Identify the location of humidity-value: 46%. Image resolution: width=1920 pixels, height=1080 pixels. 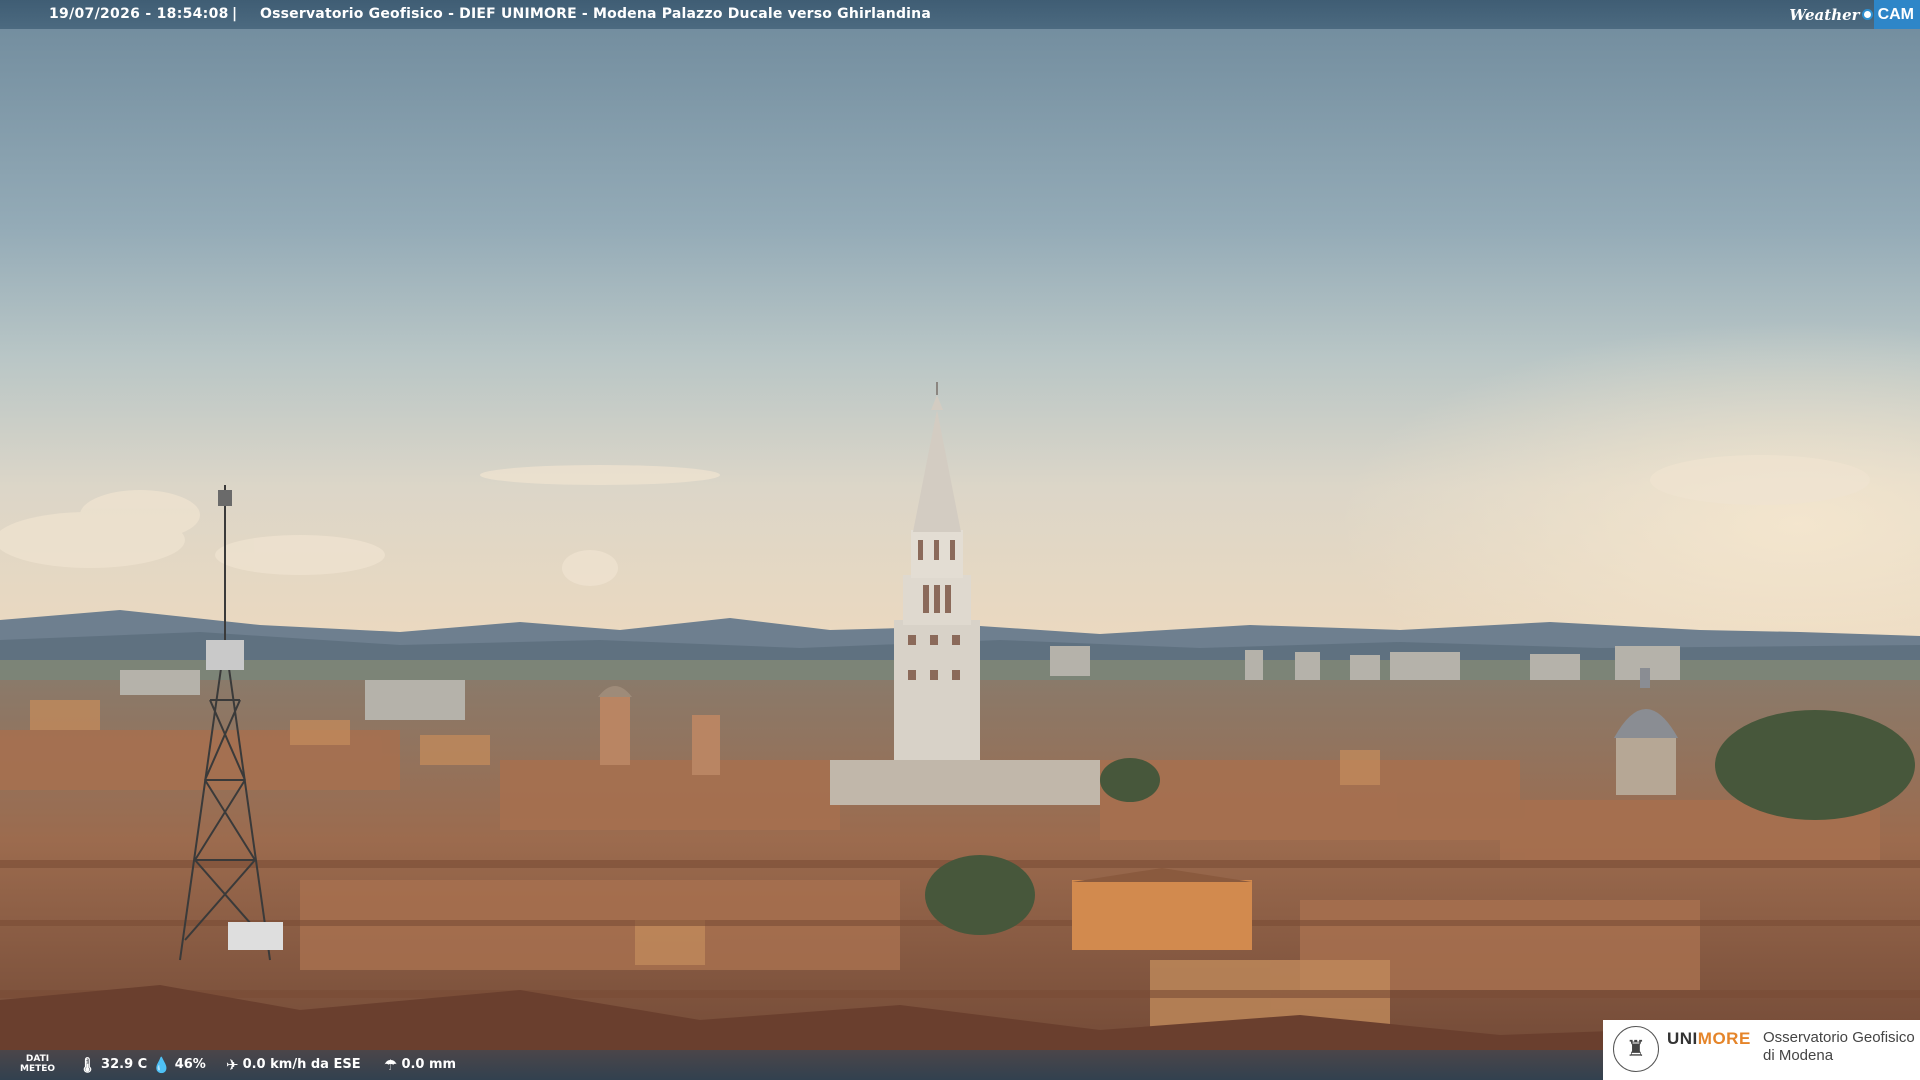
(190, 1064).